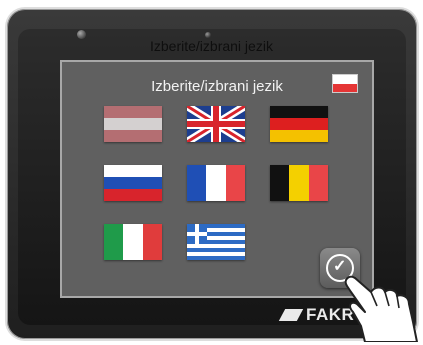 The image size is (423, 345). Describe the element at coordinates (299, 183) in the screenshot. I see `flag-belgium` at that location.